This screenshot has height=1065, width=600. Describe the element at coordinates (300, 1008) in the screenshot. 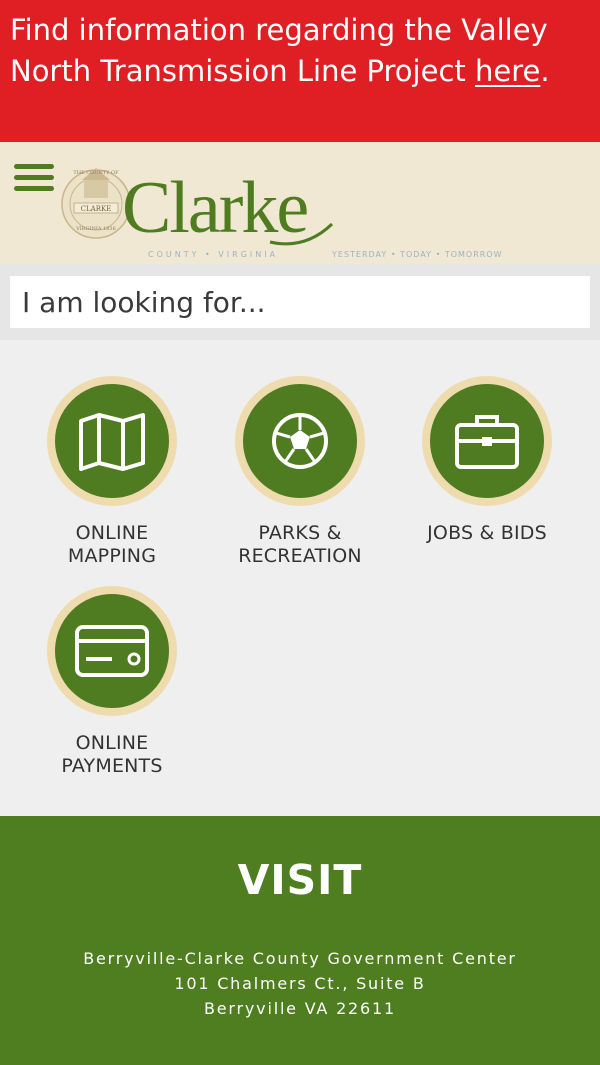

I see `address-line: Berryville VA 22611` at that location.